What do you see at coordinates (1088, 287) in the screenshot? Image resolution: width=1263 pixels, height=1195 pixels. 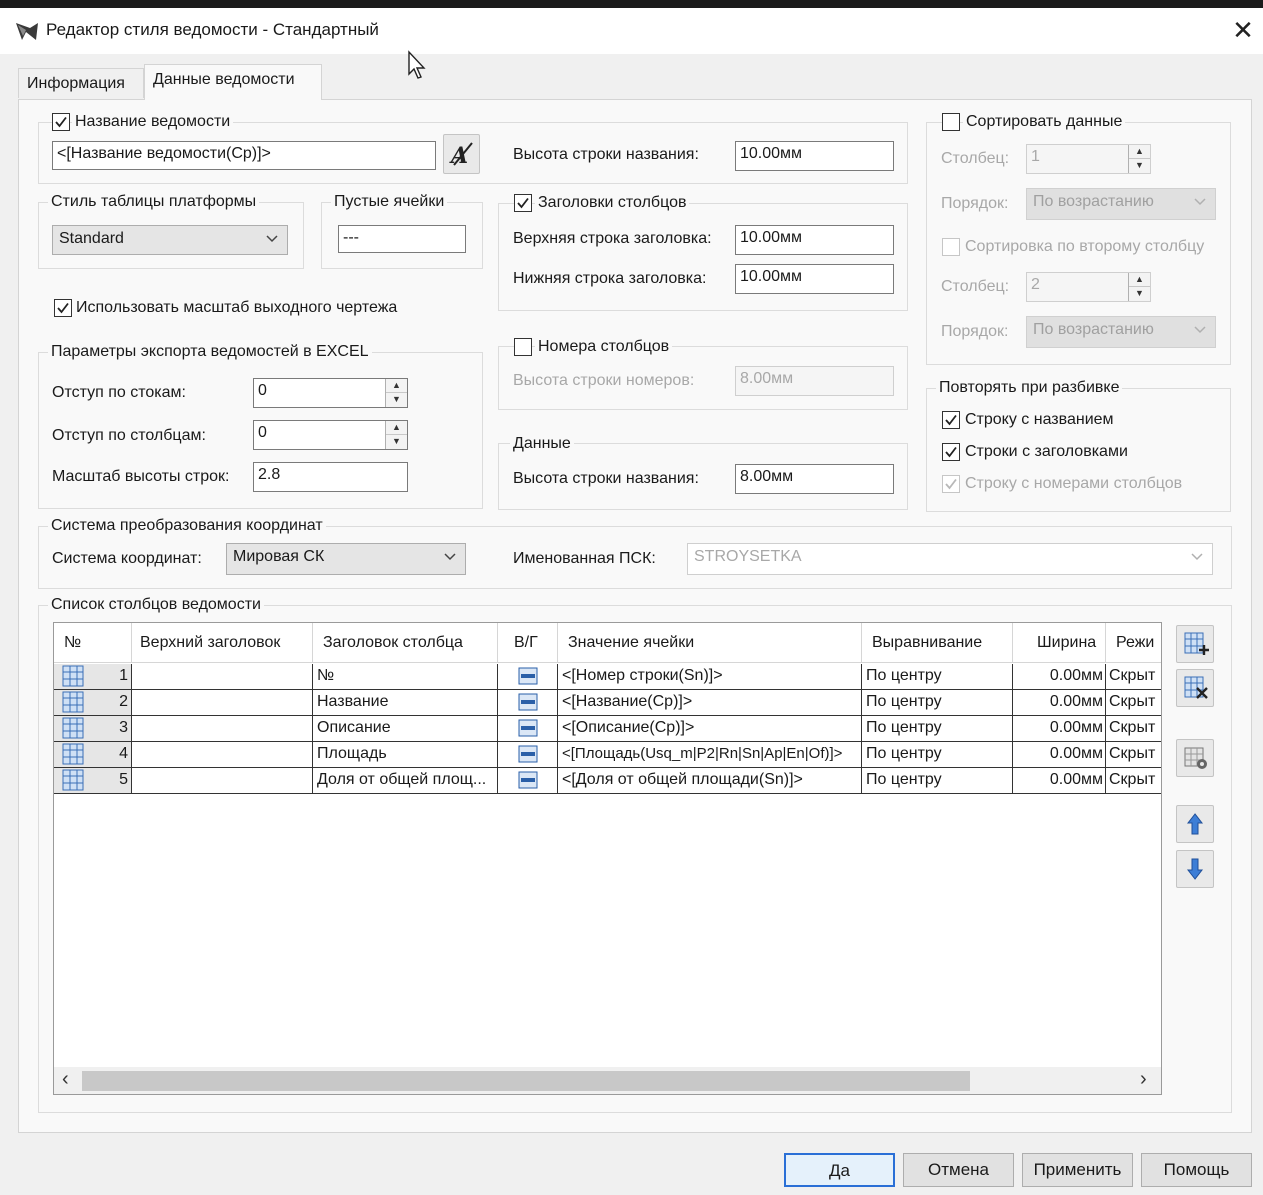 I see `sort-column2-field: 2 ▲ ▼` at bounding box center [1088, 287].